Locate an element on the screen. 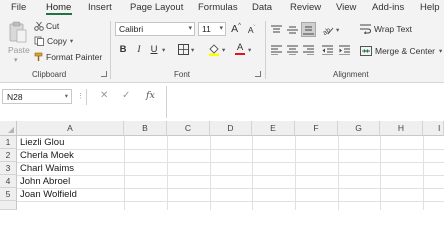 This screenshot has height=240, width=444. group-divider is located at coordinates (265, 50).